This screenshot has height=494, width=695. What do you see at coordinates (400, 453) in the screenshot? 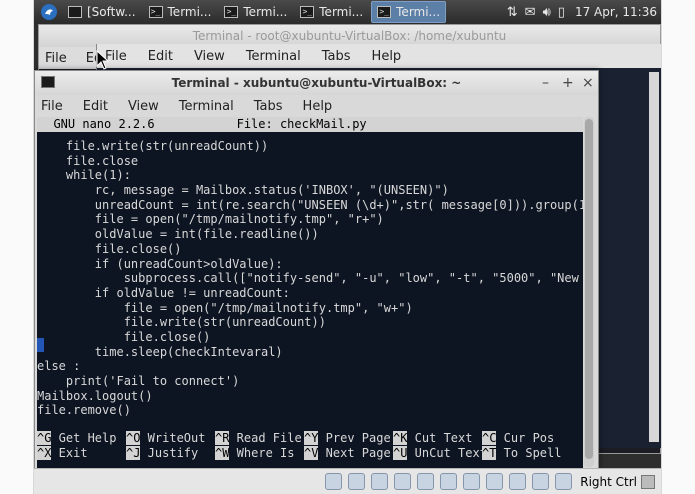
I see `shortcut-key: ^U` at bounding box center [400, 453].